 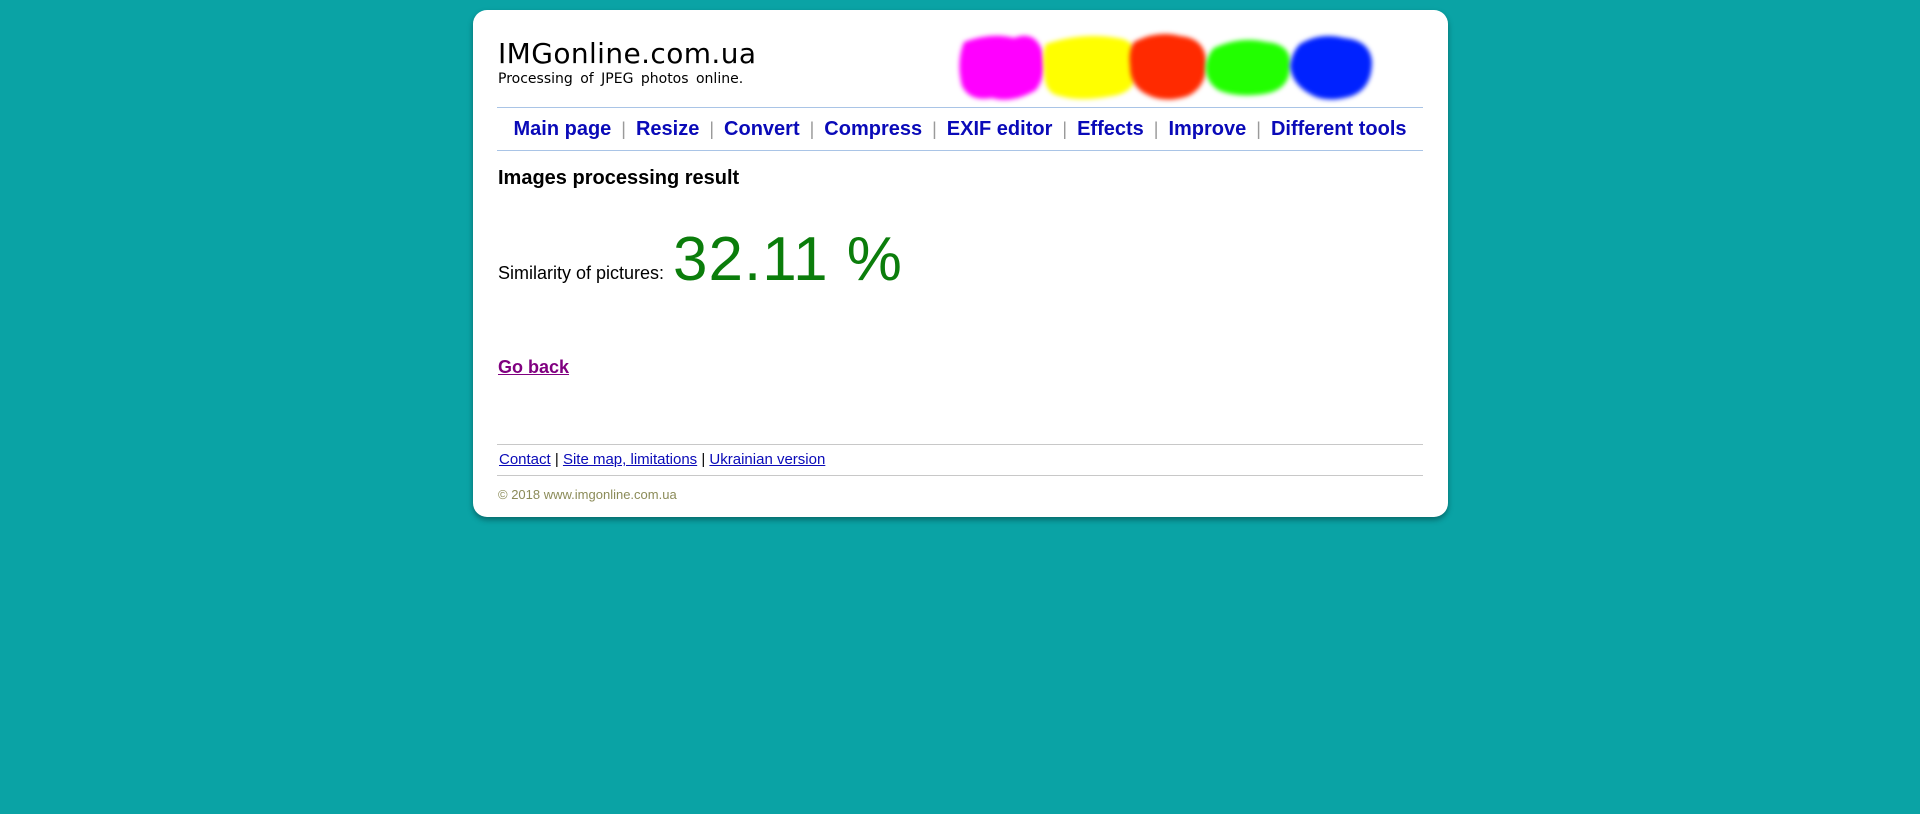 What do you see at coordinates (587, 494) in the screenshot?
I see `copyright-text: © 2018 www.imgonline.com.ua` at bounding box center [587, 494].